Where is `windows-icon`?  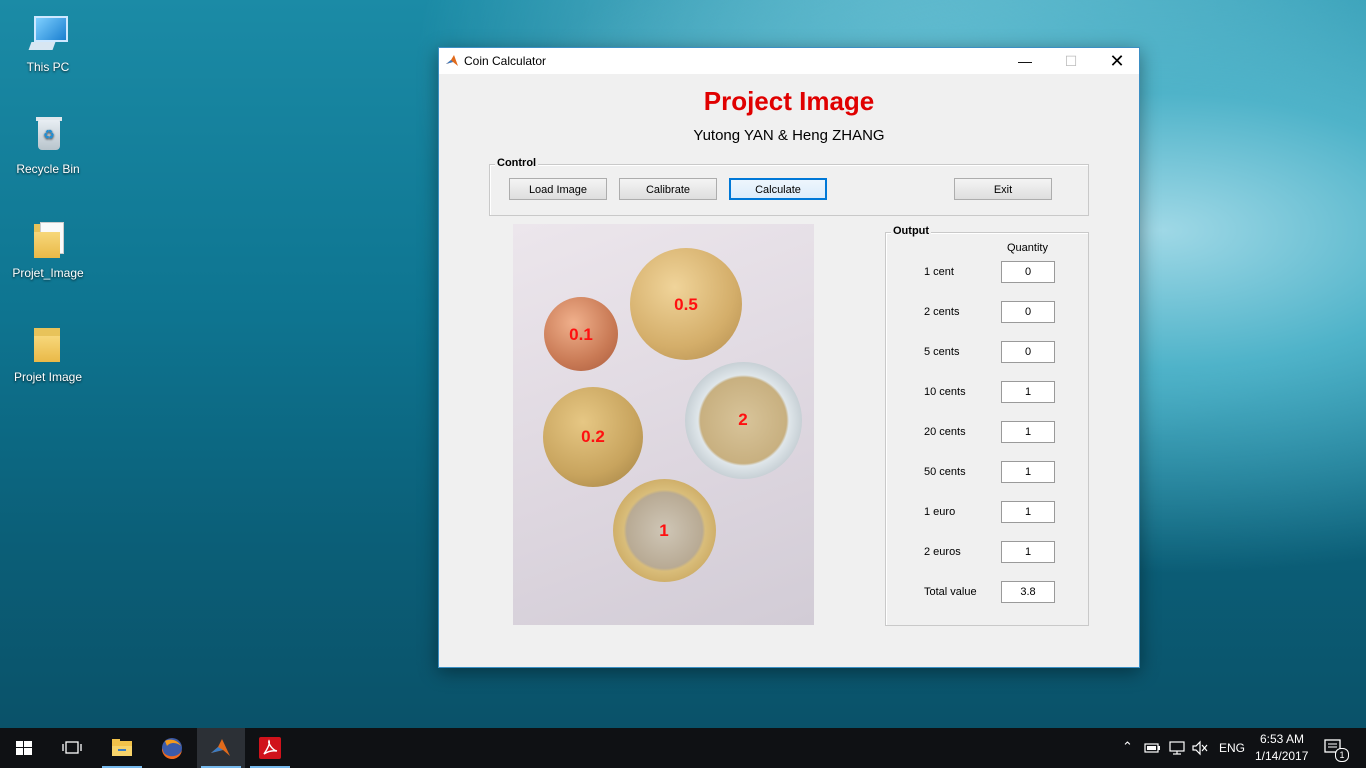 windows-icon is located at coordinates (24, 748).